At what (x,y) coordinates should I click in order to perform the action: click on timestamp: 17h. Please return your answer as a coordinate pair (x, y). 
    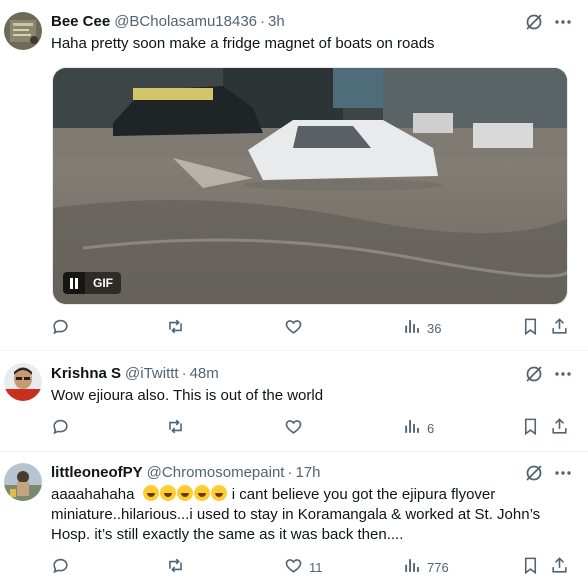
    Looking at the image, I should click on (307, 472).